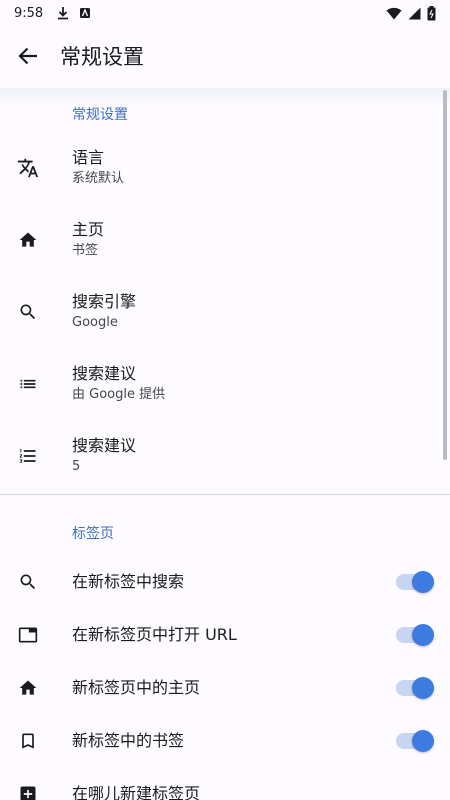 This screenshot has width=450, height=800. What do you see at coordinates (104, 301) in the screenshot?
I see `pref-title: 搜索引擎` at bounding box center [104, 301].